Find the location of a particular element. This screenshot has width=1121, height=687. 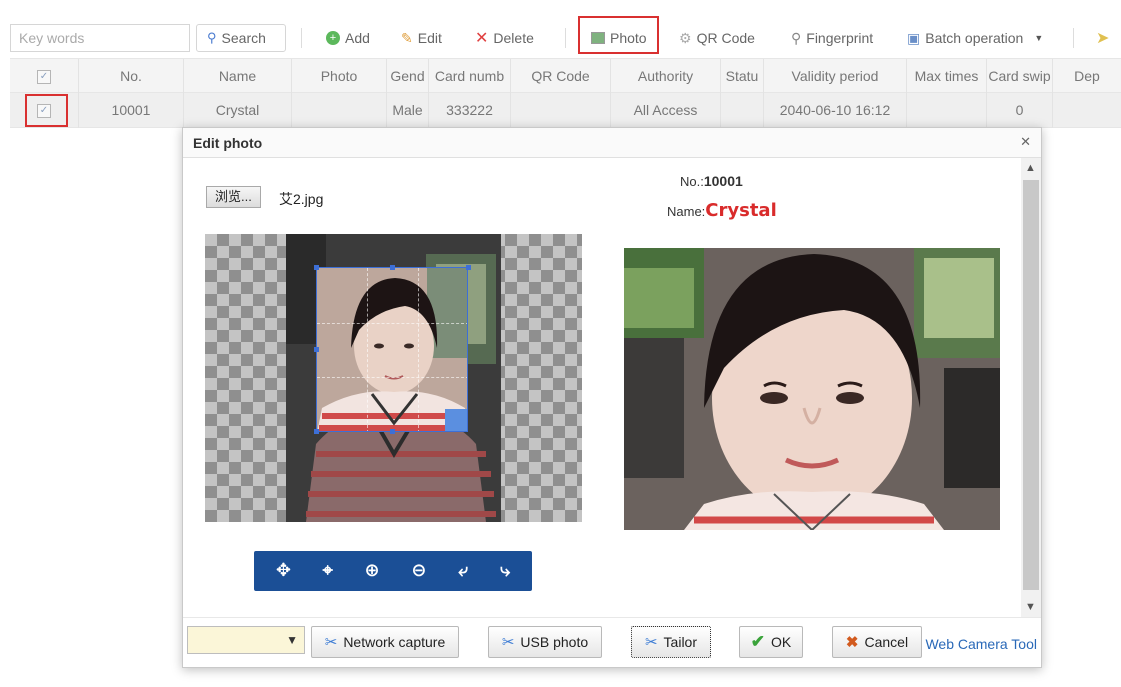

employee-name: Name:Crystal is located at coordinates (722, 210).